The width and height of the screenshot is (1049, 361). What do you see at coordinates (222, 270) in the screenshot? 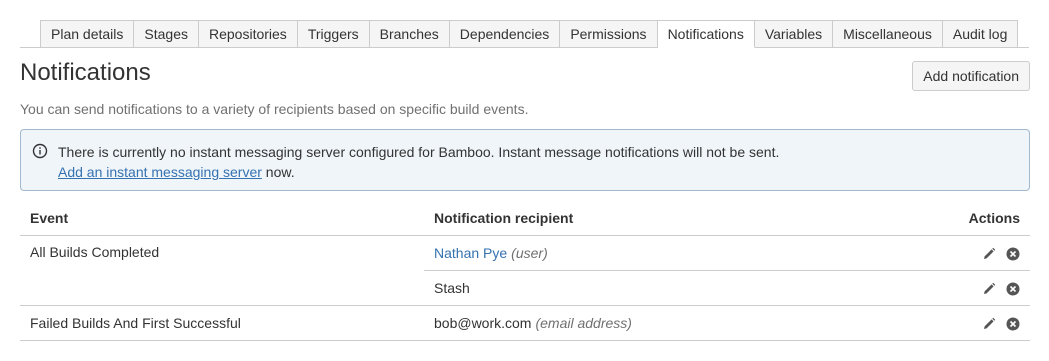
I see `event-cell: All Builds Completed` at bounding box center [222, 270].